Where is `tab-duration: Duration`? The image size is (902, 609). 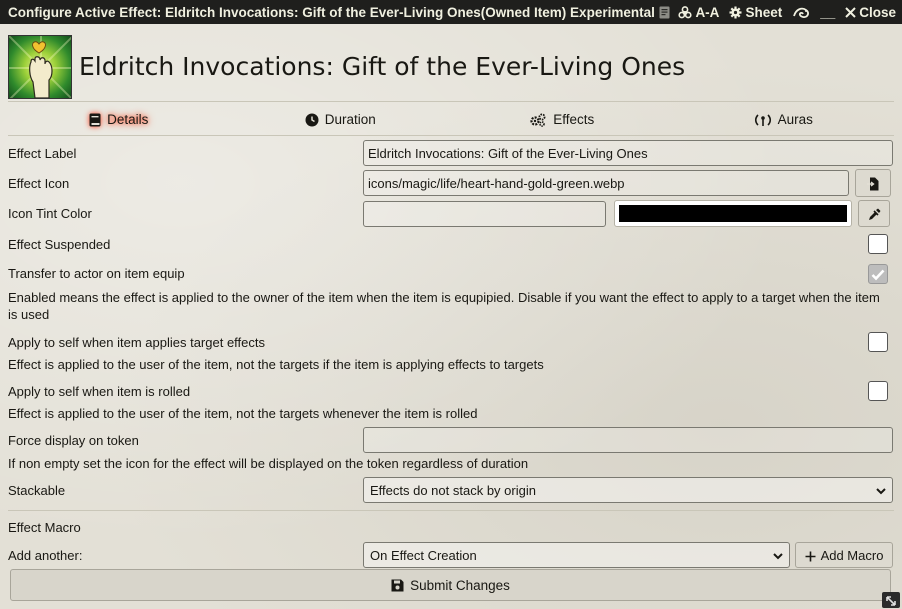
tab-duration: Duration is located at coordinates (341, 119).